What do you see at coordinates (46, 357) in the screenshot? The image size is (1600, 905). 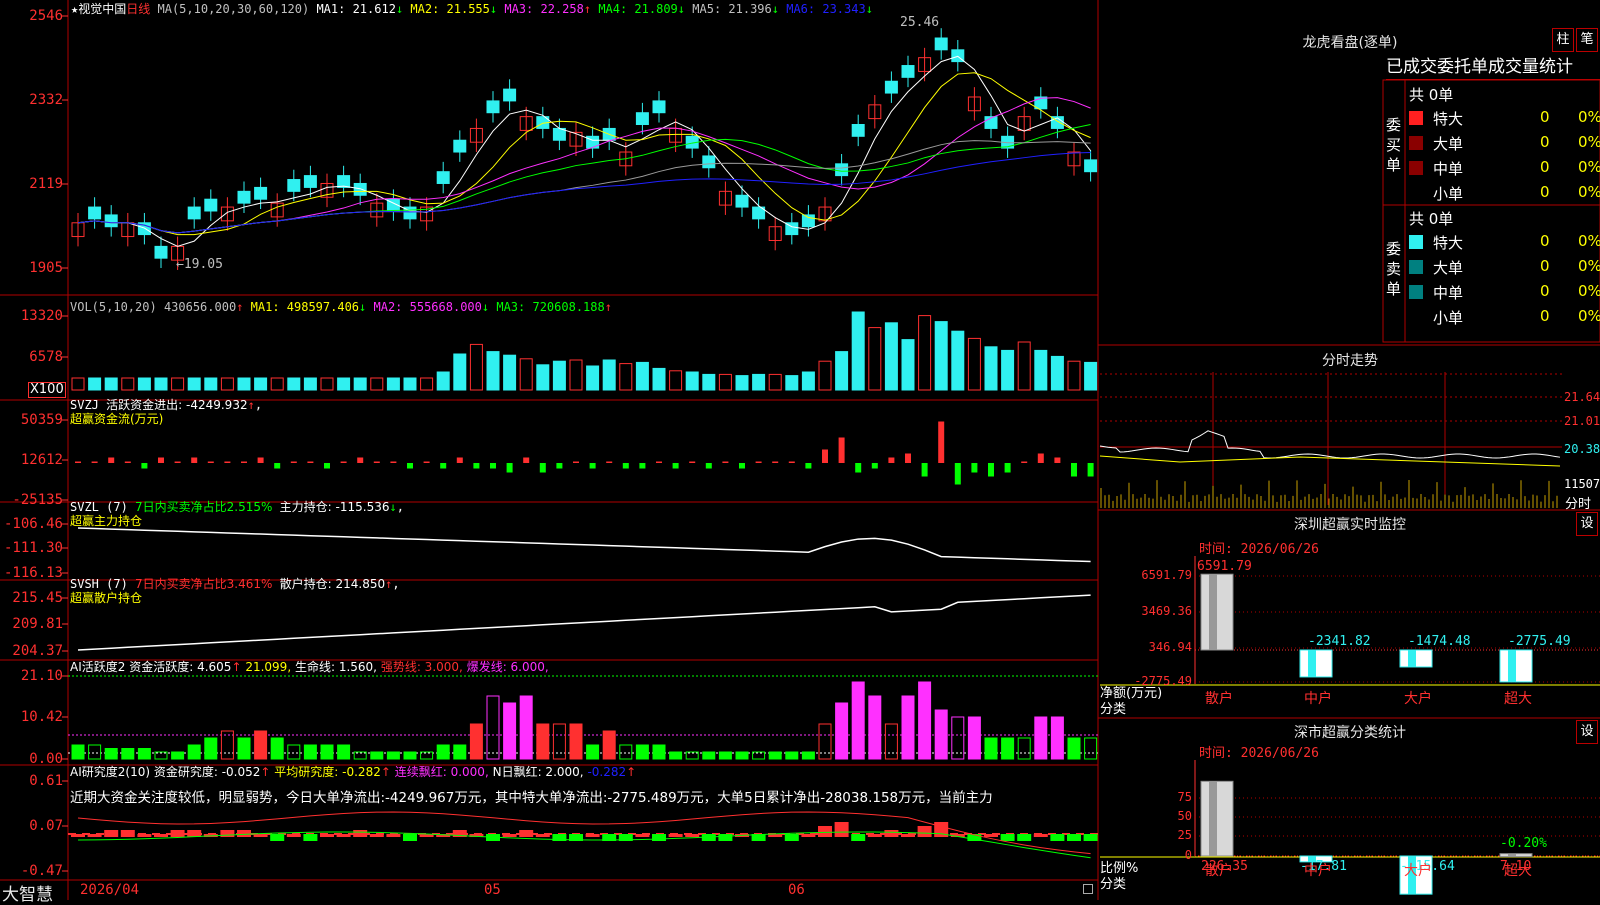 I see `vol-tick-1: 6578` at bounding box center [46, 357].